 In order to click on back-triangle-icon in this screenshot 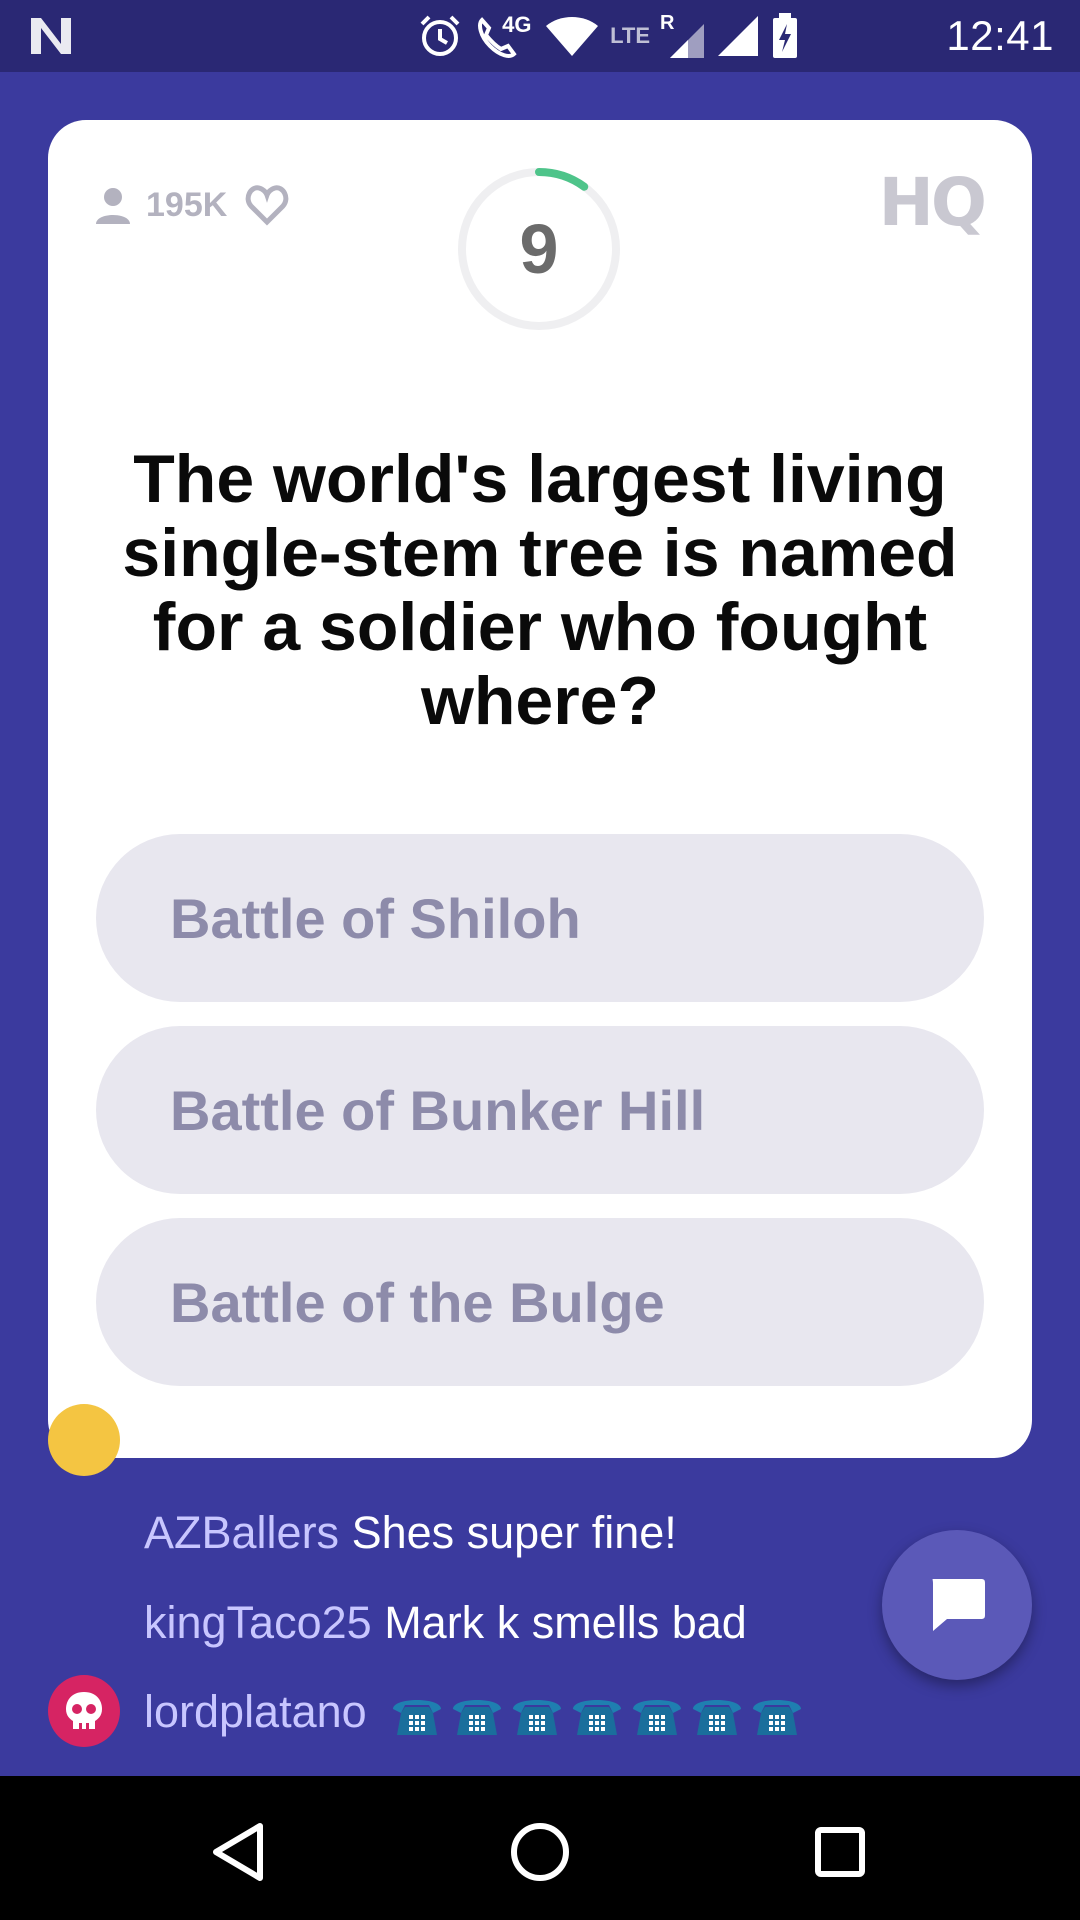, I will do `click(240, 1852)`.